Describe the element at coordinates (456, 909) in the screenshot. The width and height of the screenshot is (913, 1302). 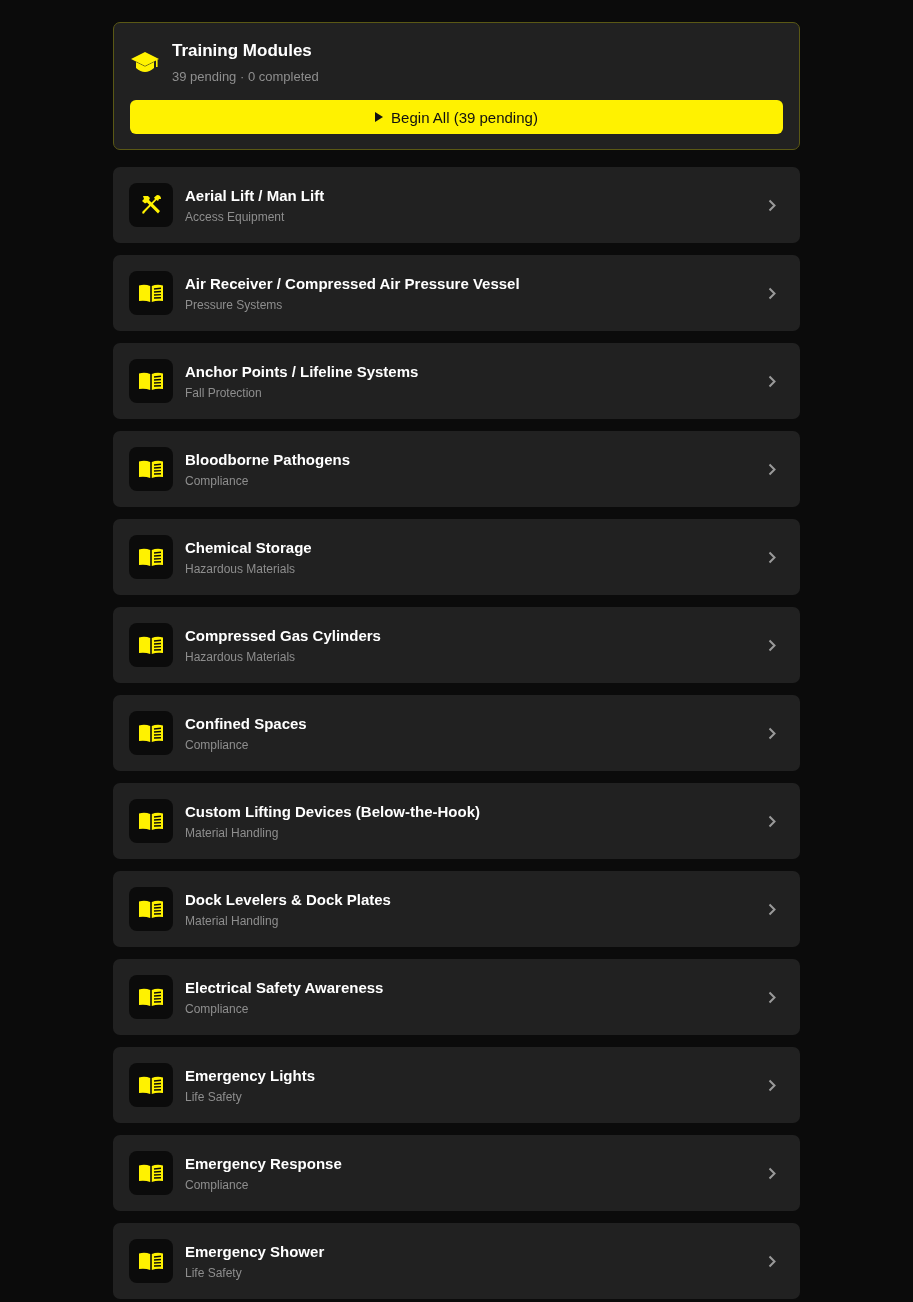
I see `module-list-item: Dock Levelers & Dock Plates Material Handling` at that location.